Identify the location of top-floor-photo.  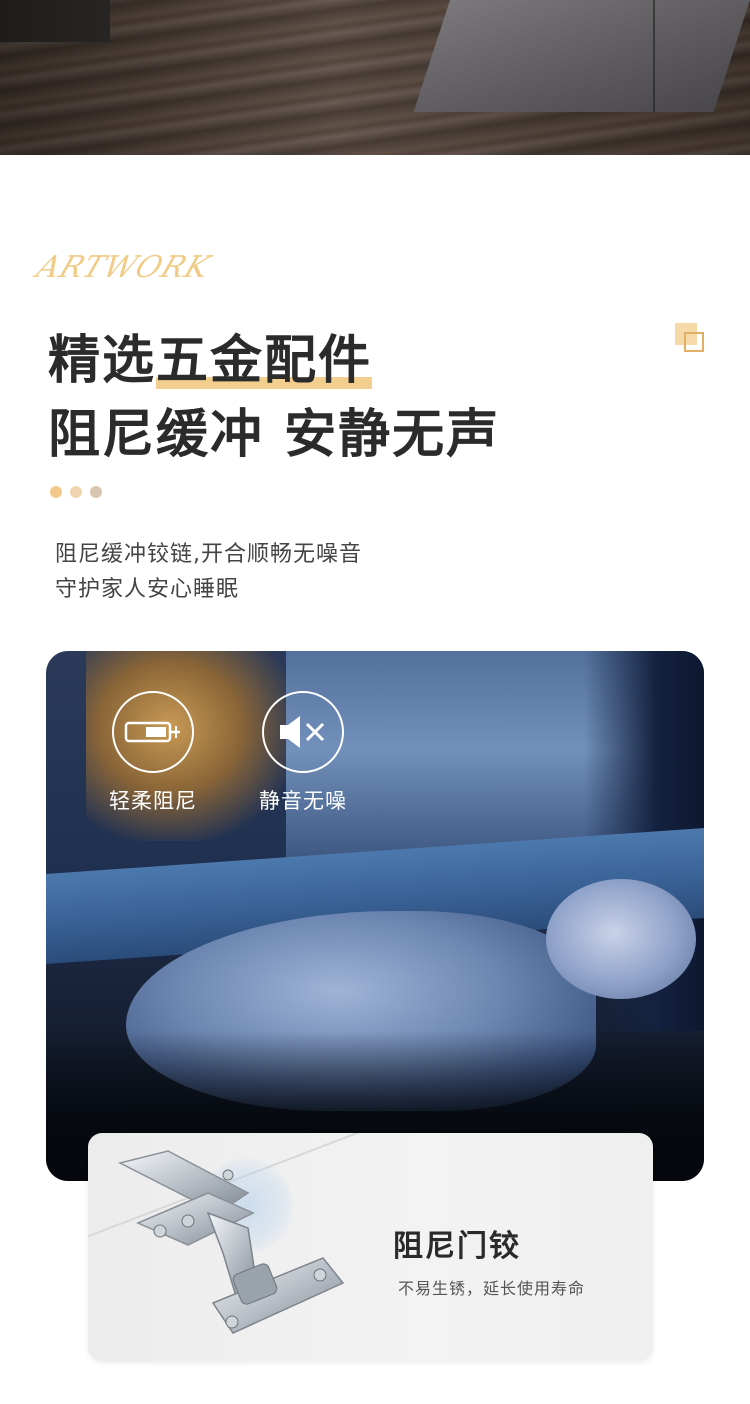
(375, 77).